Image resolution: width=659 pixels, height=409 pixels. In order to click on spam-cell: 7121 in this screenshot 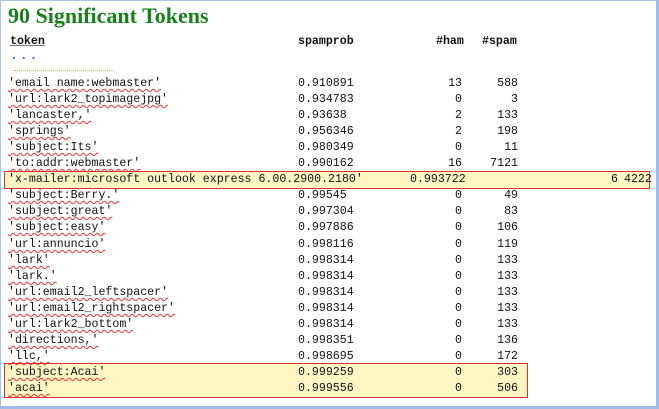, I will do `click(504, 163)`.